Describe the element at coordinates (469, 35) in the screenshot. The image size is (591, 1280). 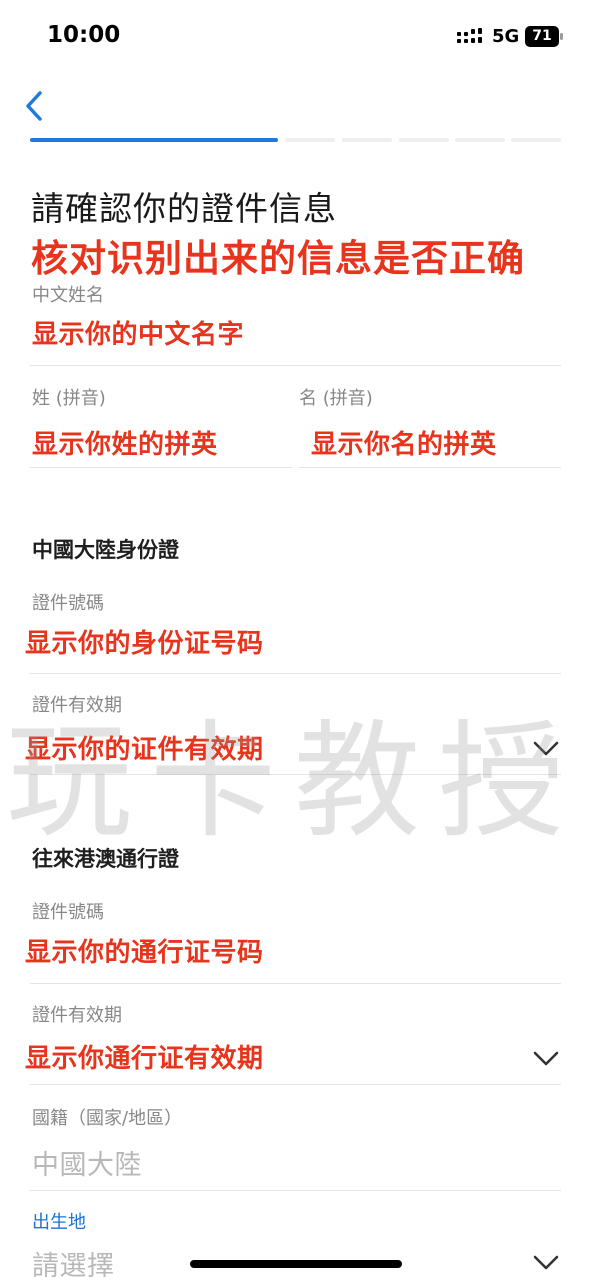
I see `signal-icon` at that location.